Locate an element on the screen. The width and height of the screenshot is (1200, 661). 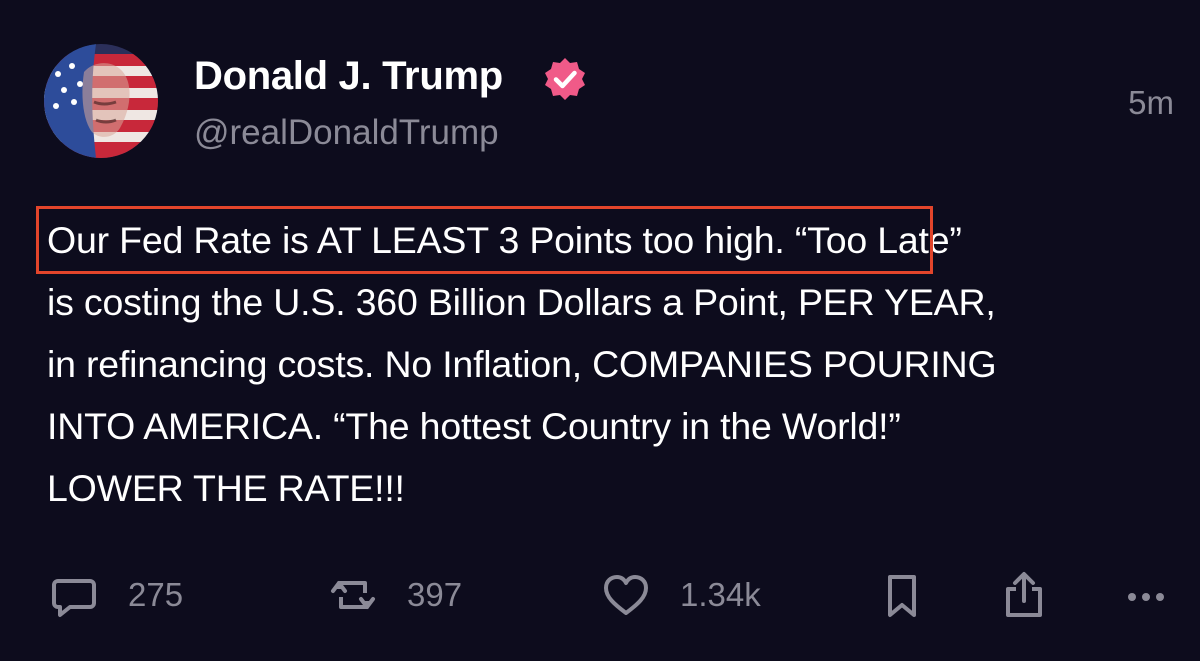
post-text-segment: “Too Late” is located at coordinates (878, 240).